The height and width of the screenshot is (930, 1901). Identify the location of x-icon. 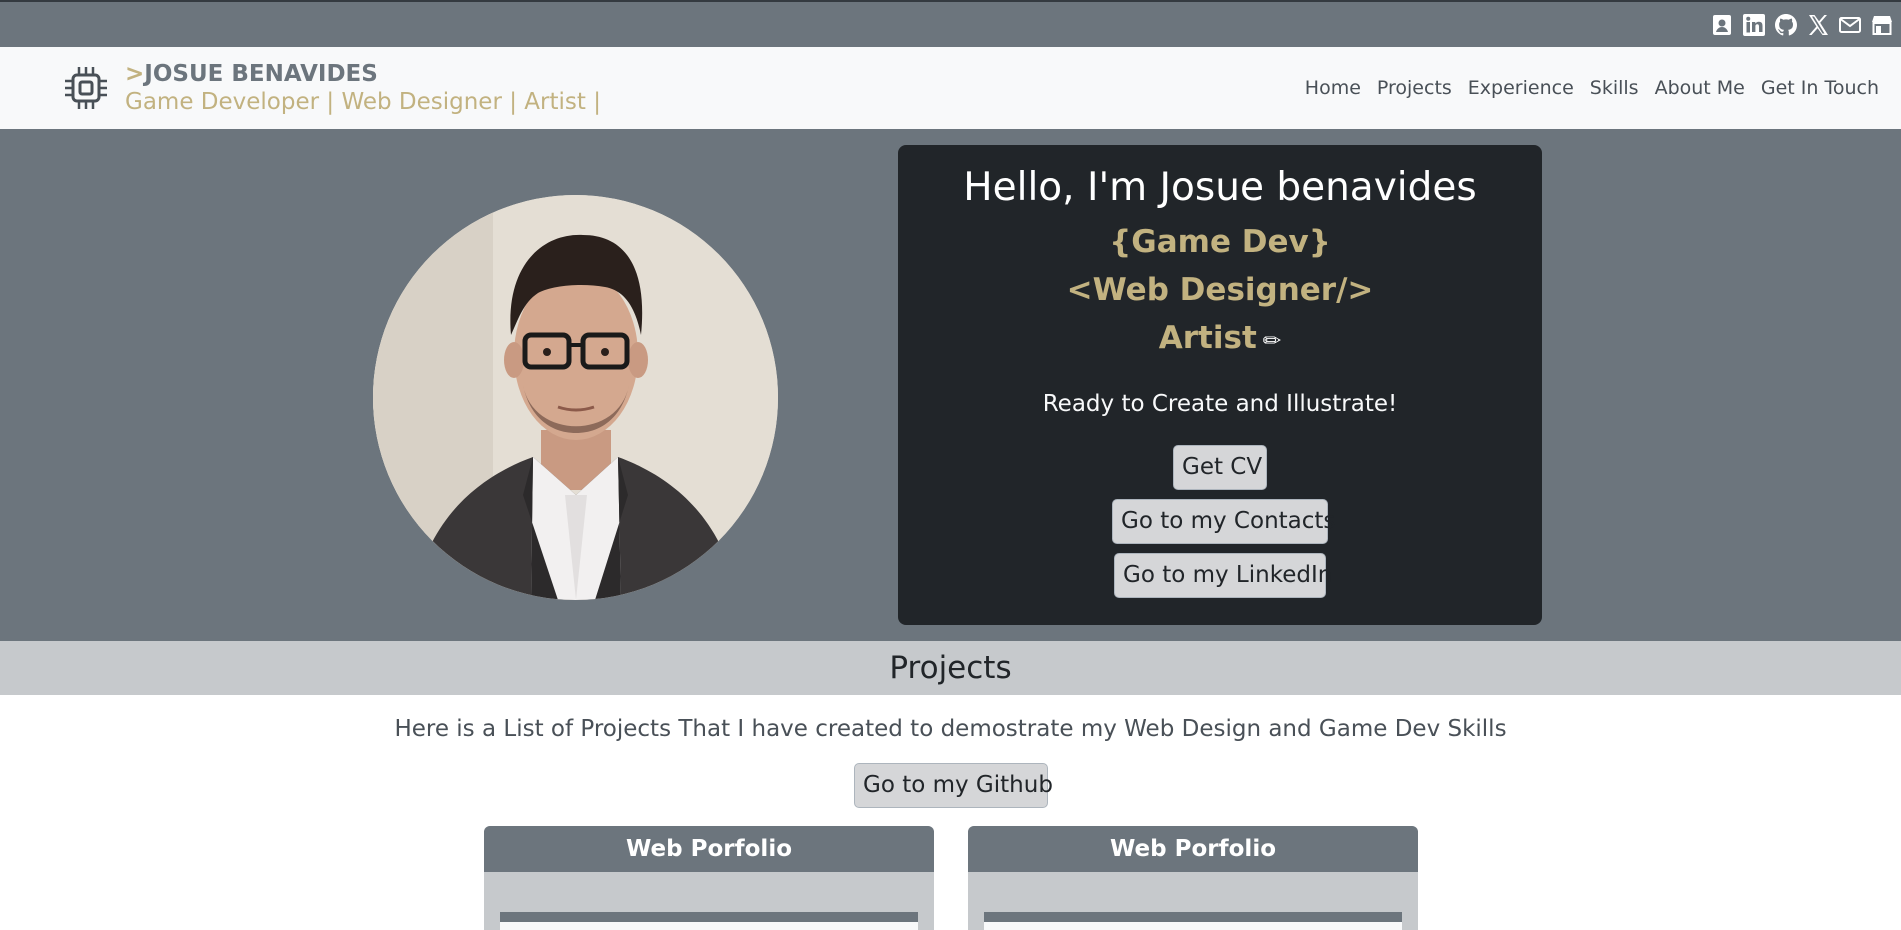
(1818, 25).